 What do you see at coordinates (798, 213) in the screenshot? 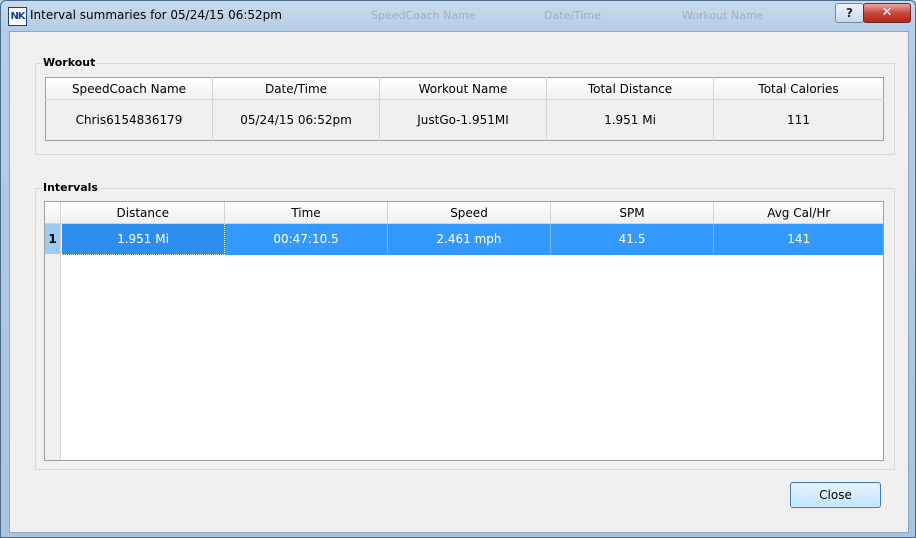
I see `intervals-col-avg-cal-hr: Avg Cal/Hr` at bounding box center [798, 213].